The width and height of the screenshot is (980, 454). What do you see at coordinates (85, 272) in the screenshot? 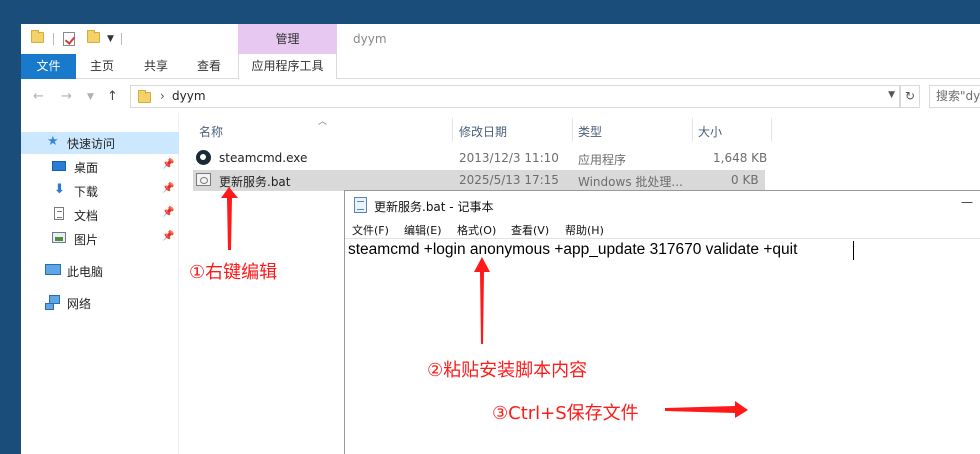
I see `sidebar-item-label: 此电脑` at bounding box center [85, 272].